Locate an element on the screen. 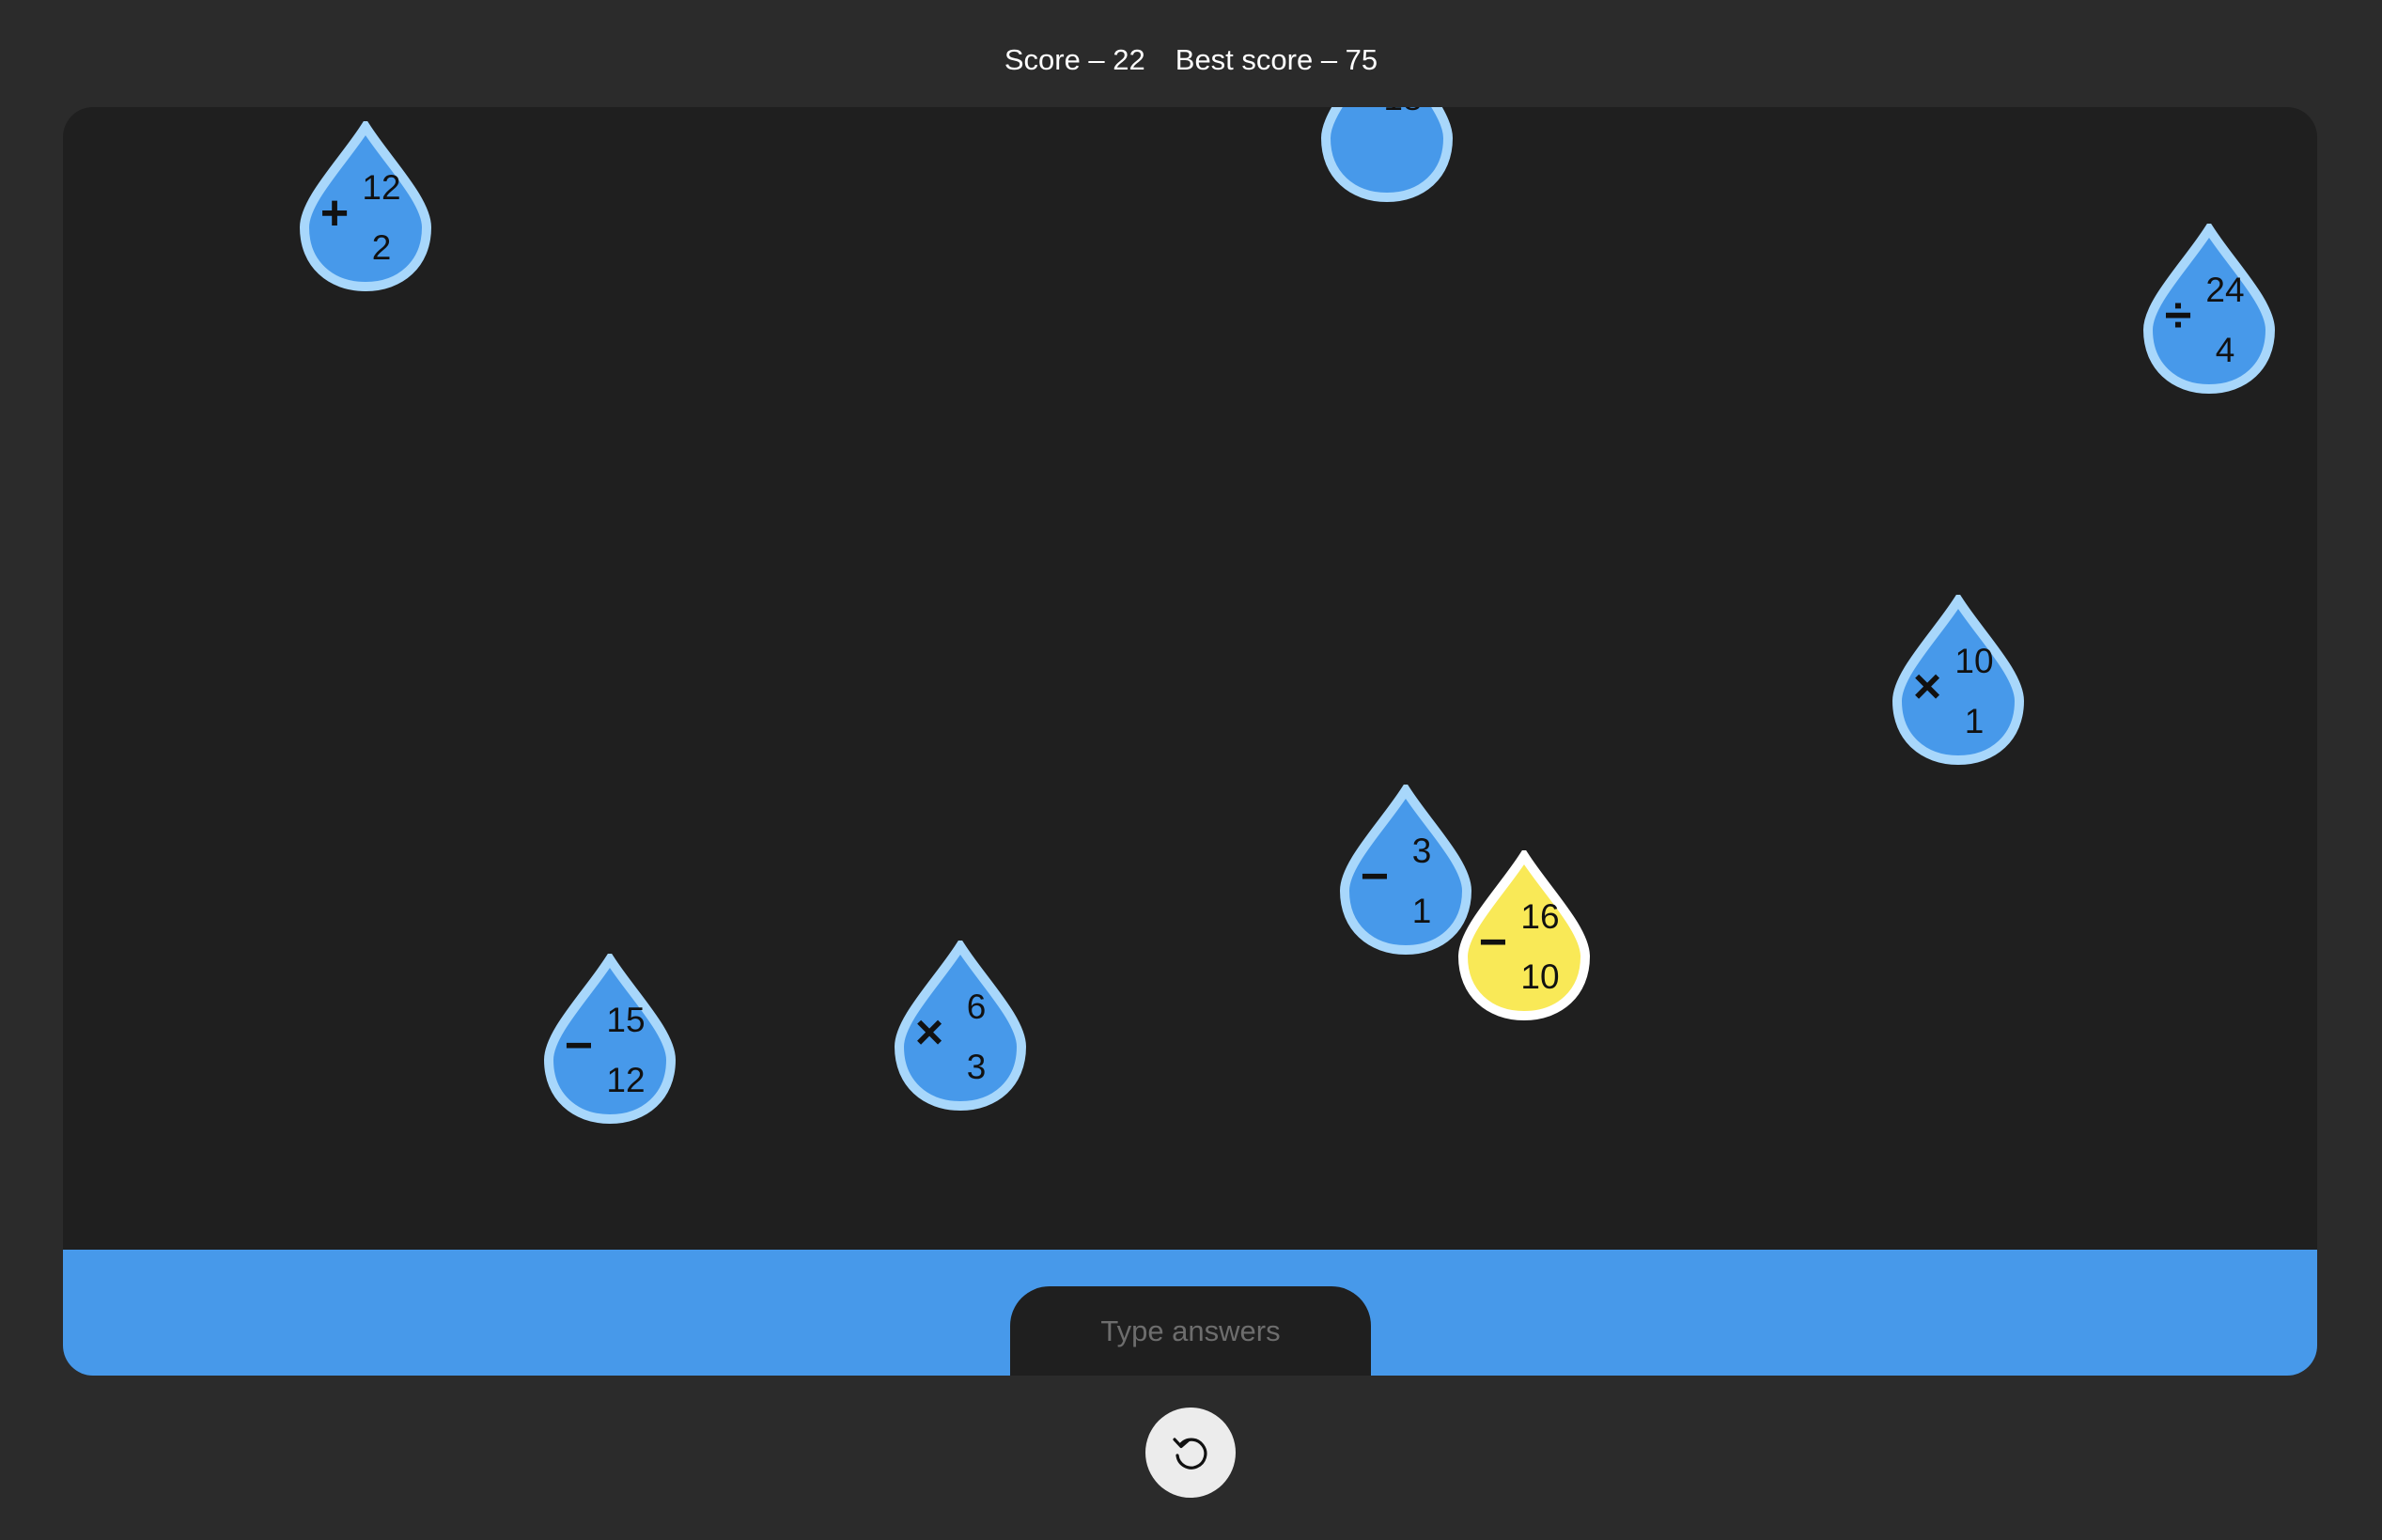  operator-symbol: + is located at coordinates (334, 213).